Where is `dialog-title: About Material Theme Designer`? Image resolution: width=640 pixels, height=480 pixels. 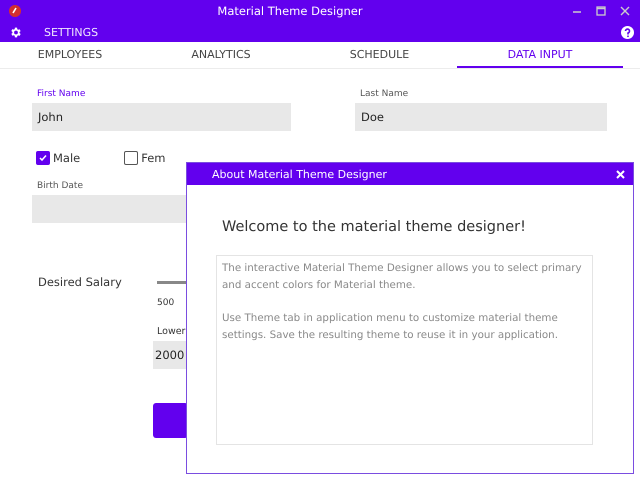
dialog-title: About Material Theme Designer is located at coordinates (299, 174).